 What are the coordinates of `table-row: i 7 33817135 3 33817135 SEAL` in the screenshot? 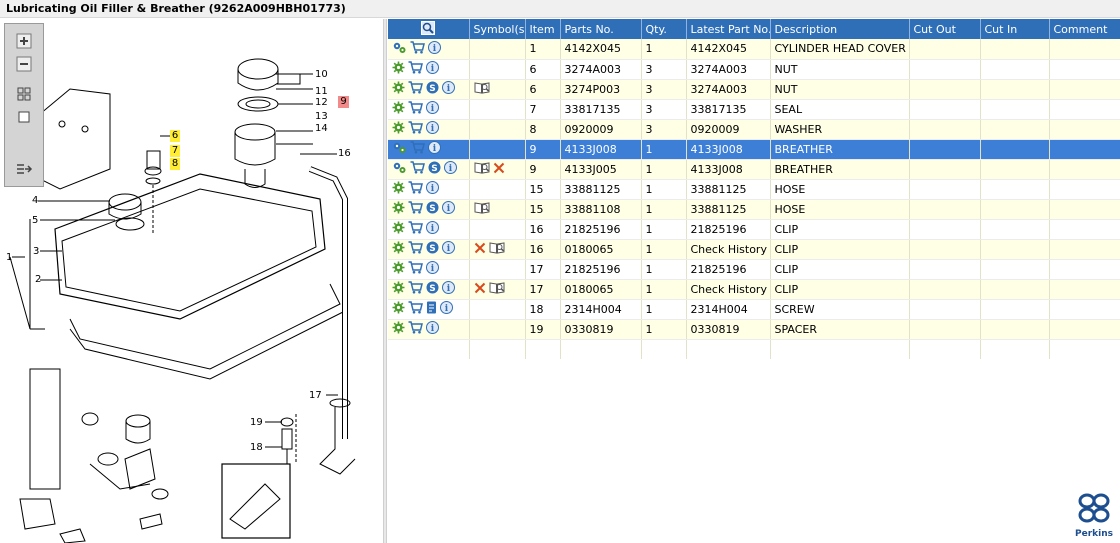 It's located at (754, 109).